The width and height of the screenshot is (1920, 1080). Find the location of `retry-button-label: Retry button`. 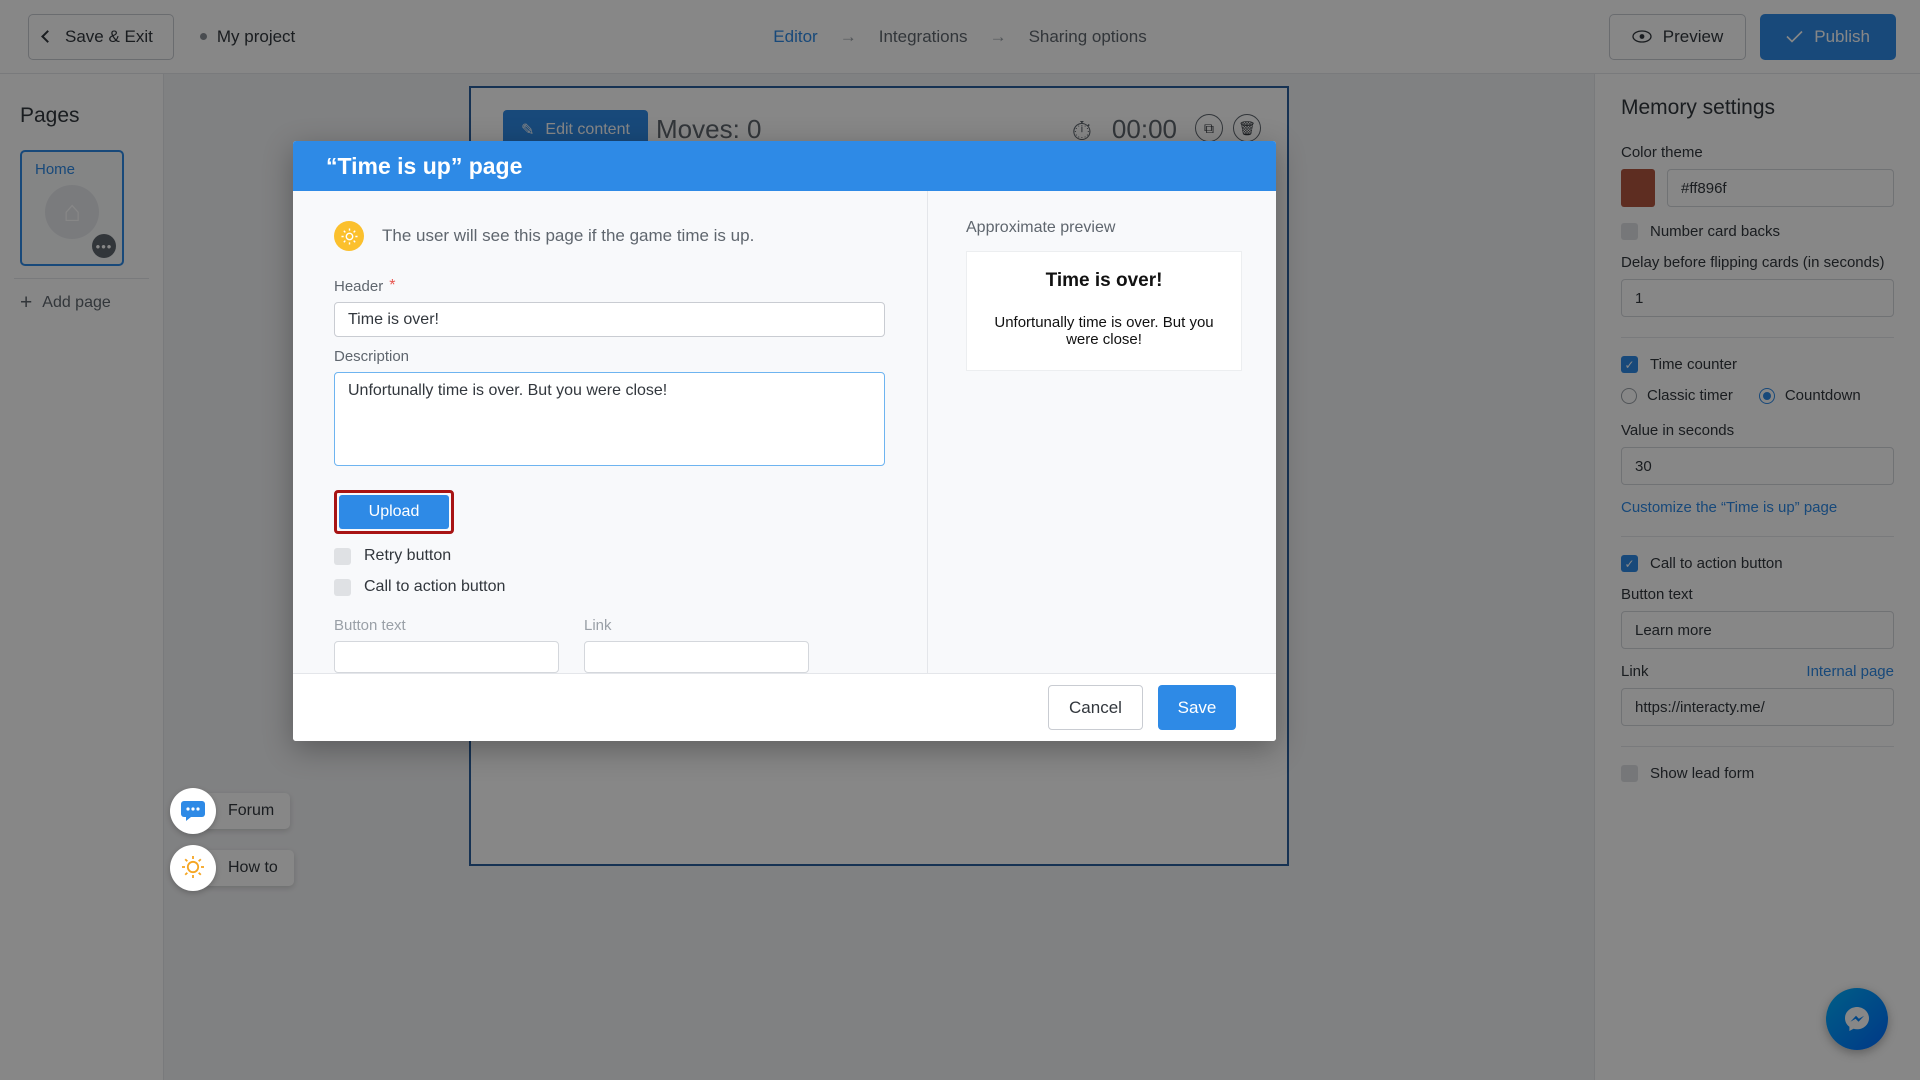

retry-button-label: Retry button is located at coordinates (408, 556).